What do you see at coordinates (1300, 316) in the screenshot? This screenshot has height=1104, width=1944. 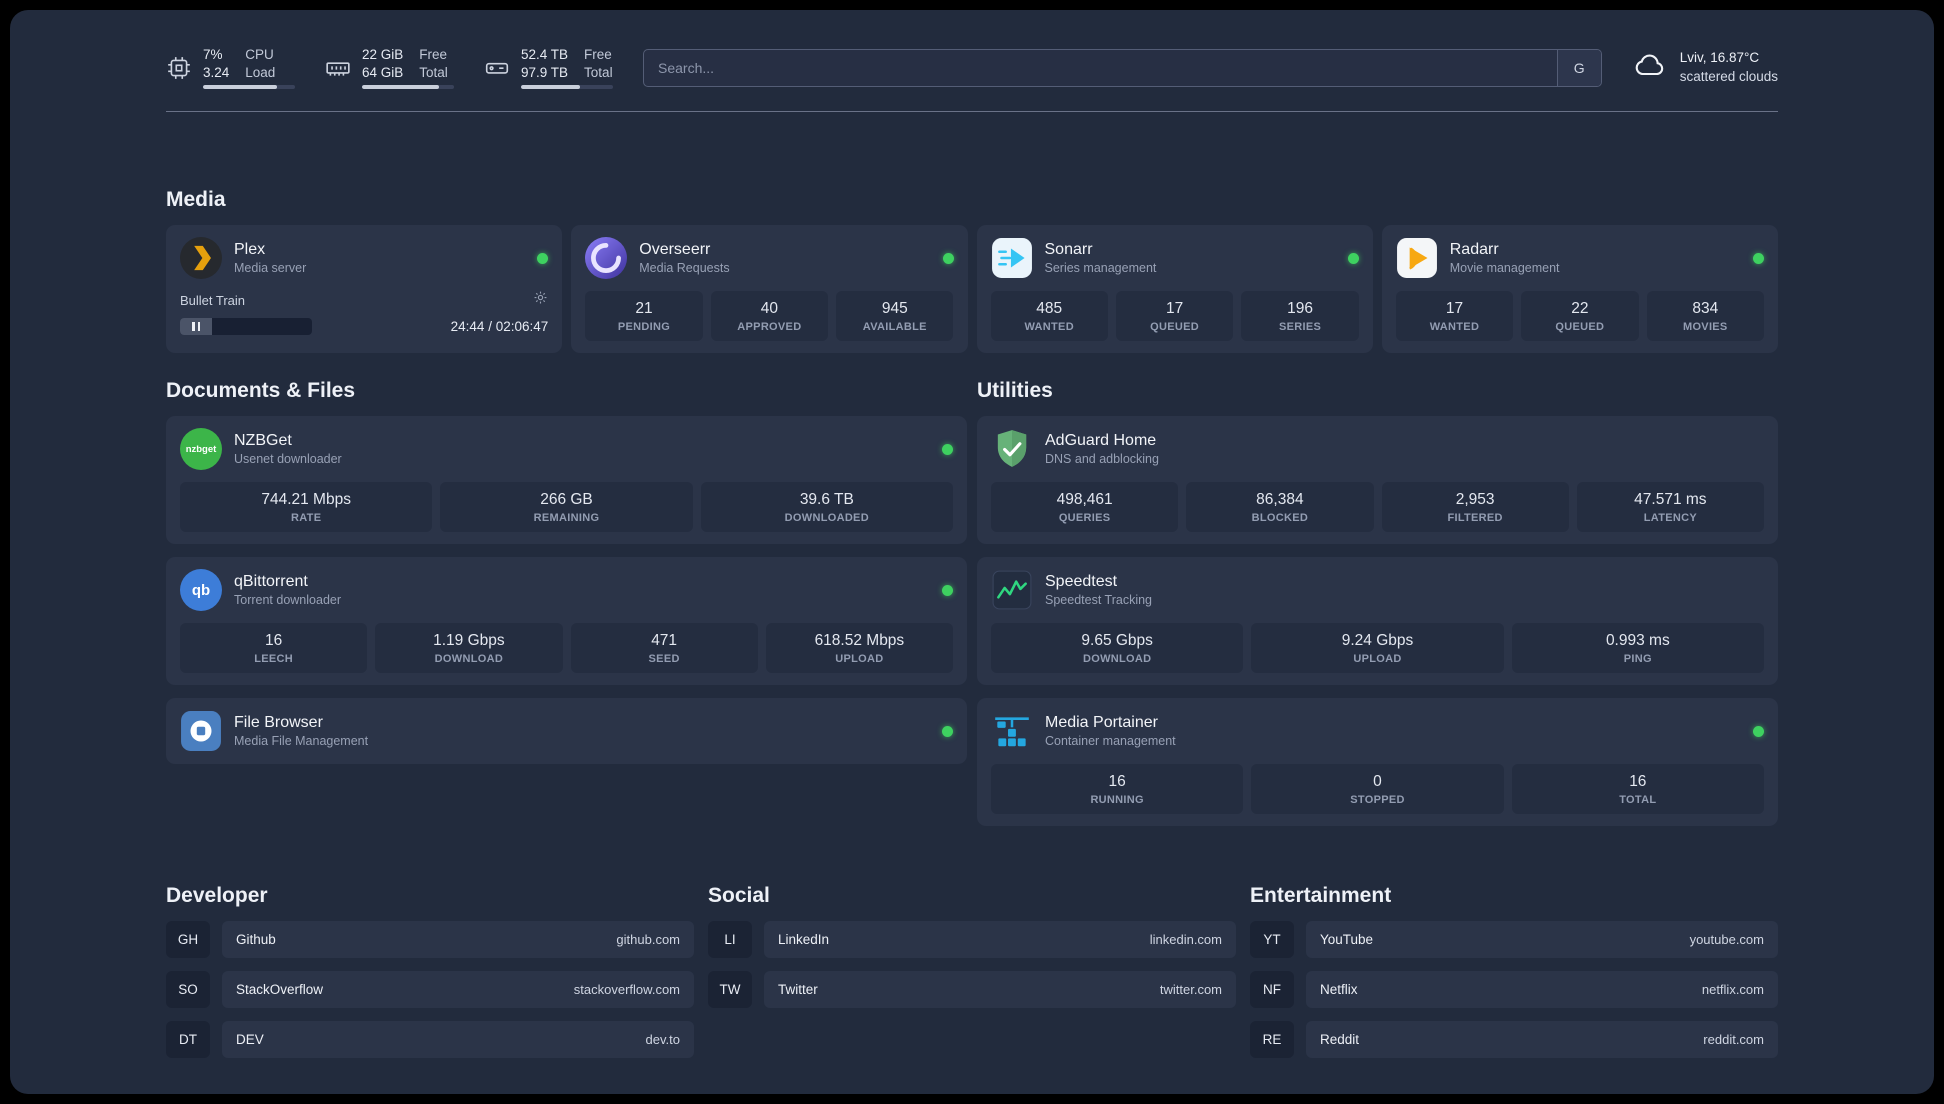 I see `stat-series: 196 SERIES` at bounding box center [1300, 316].